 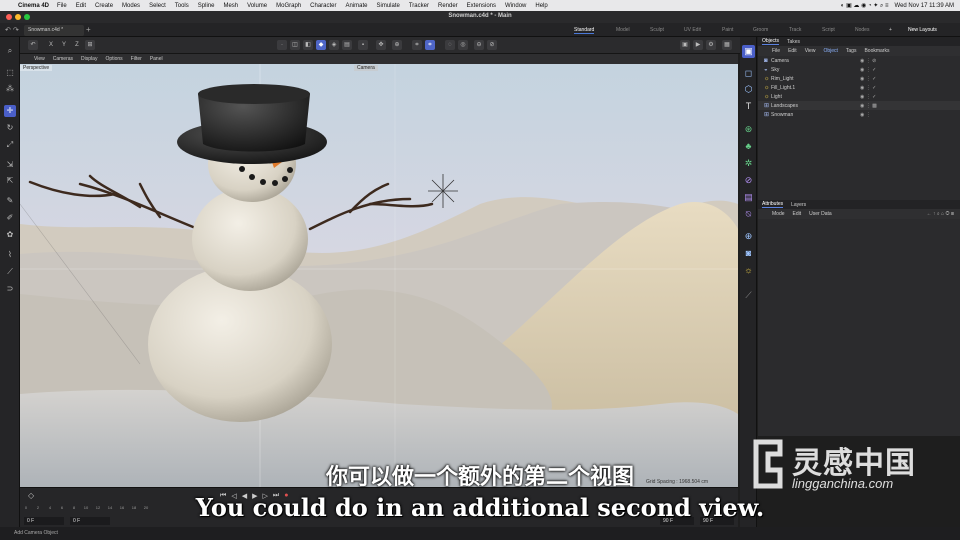 What do you see at coordinates (748, 51) in the screenshot?
I see `object-manager-icon: ▣` at bounding box center [748, 51].